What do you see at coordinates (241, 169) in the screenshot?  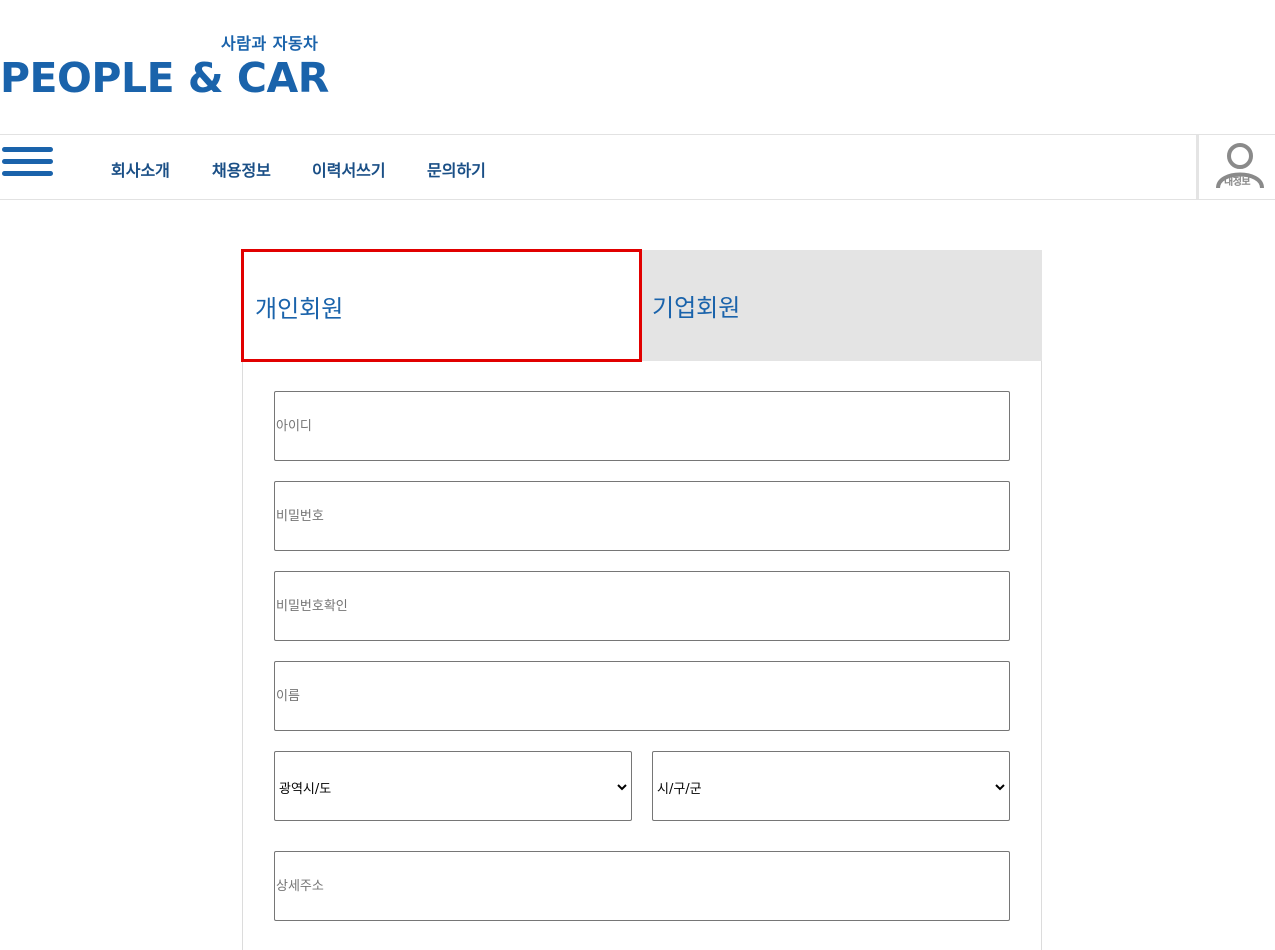 I see `nav-item-job-info: 채용정보` at bounding box center [241, 169].